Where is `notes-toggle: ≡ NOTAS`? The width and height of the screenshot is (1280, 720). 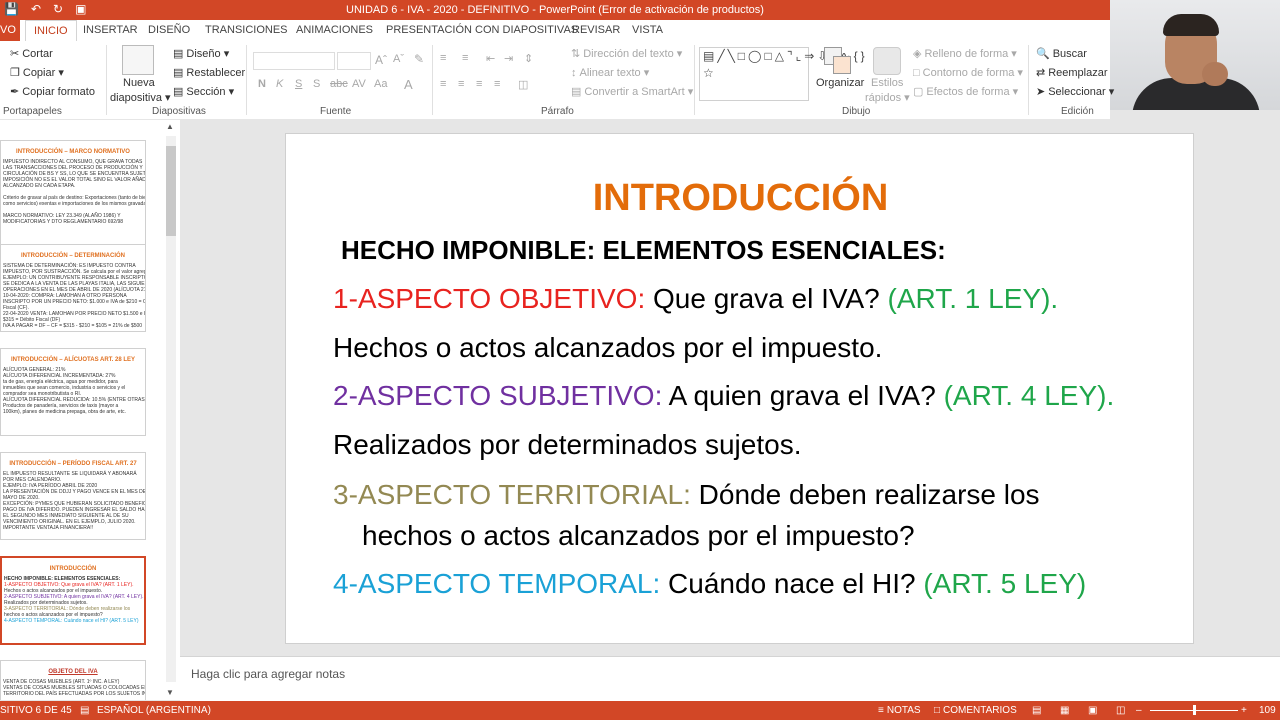 notes-toggle: ≡ NOTAS is located at coordinates (899, 710).